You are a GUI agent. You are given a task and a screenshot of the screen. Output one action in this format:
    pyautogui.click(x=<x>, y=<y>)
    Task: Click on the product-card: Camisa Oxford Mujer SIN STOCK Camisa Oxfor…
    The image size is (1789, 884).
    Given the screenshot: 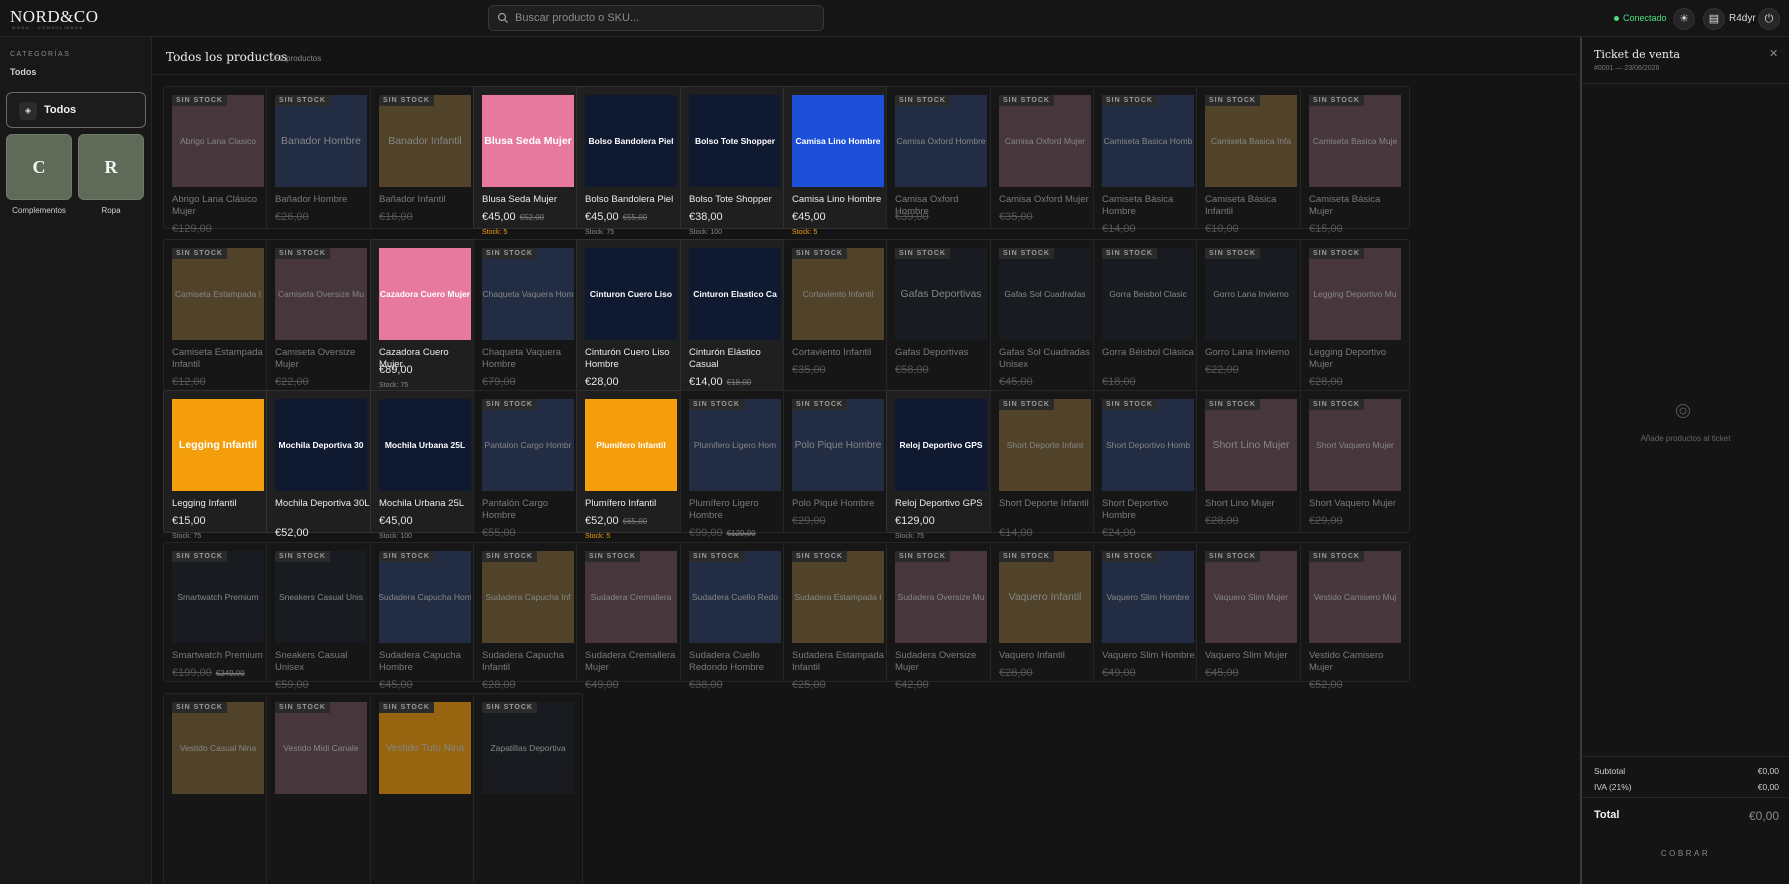 What is the action you would take?
    pyautogui.click(x=1045, y=157)
    